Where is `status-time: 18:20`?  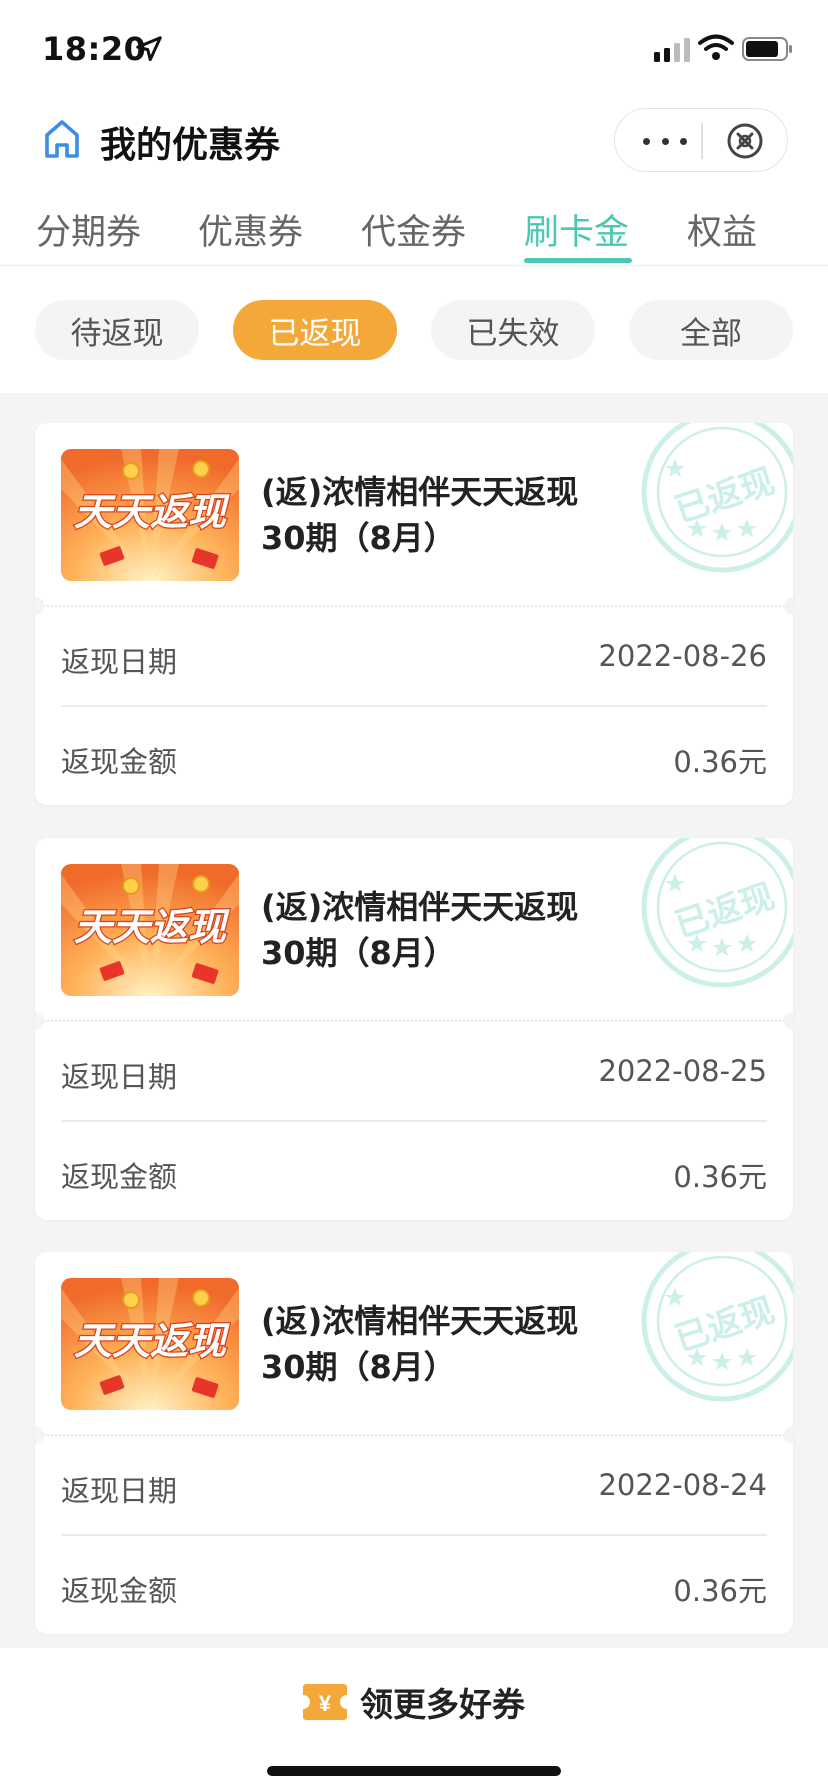 status-time: 18:20 is located at coordinates (94, 49).